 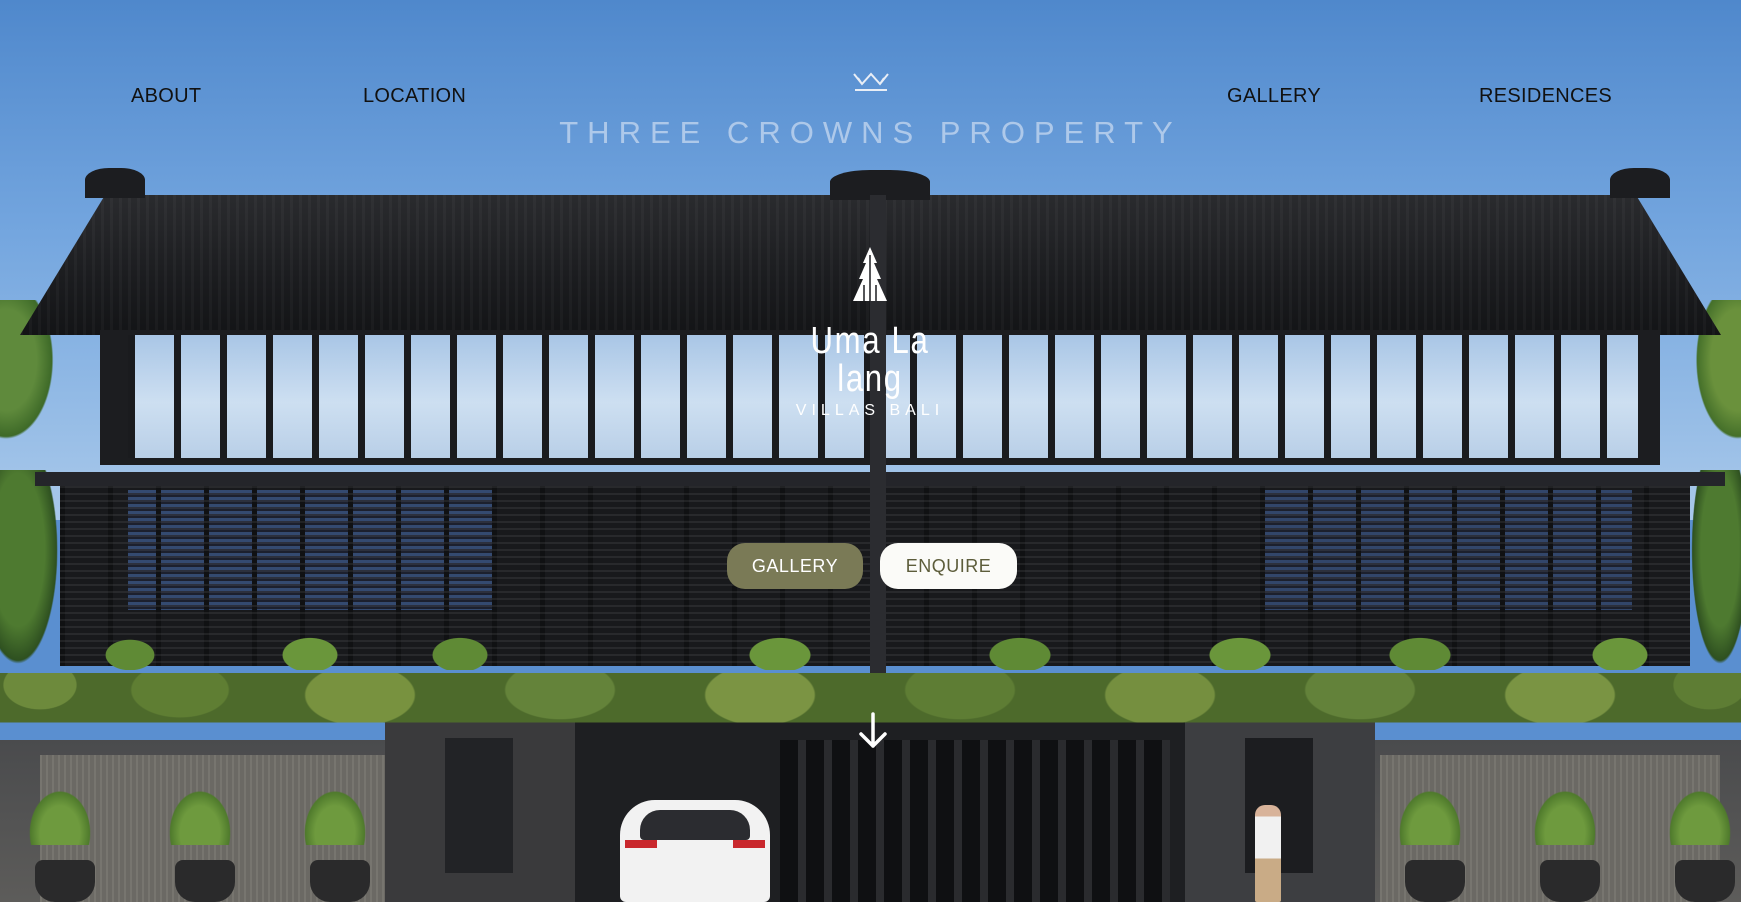 What do you see at coordinates (870, 132) in the screenshot?
I see `brand-name: THREE CROWNS PROPERTY` at bounding box center [870, 132].